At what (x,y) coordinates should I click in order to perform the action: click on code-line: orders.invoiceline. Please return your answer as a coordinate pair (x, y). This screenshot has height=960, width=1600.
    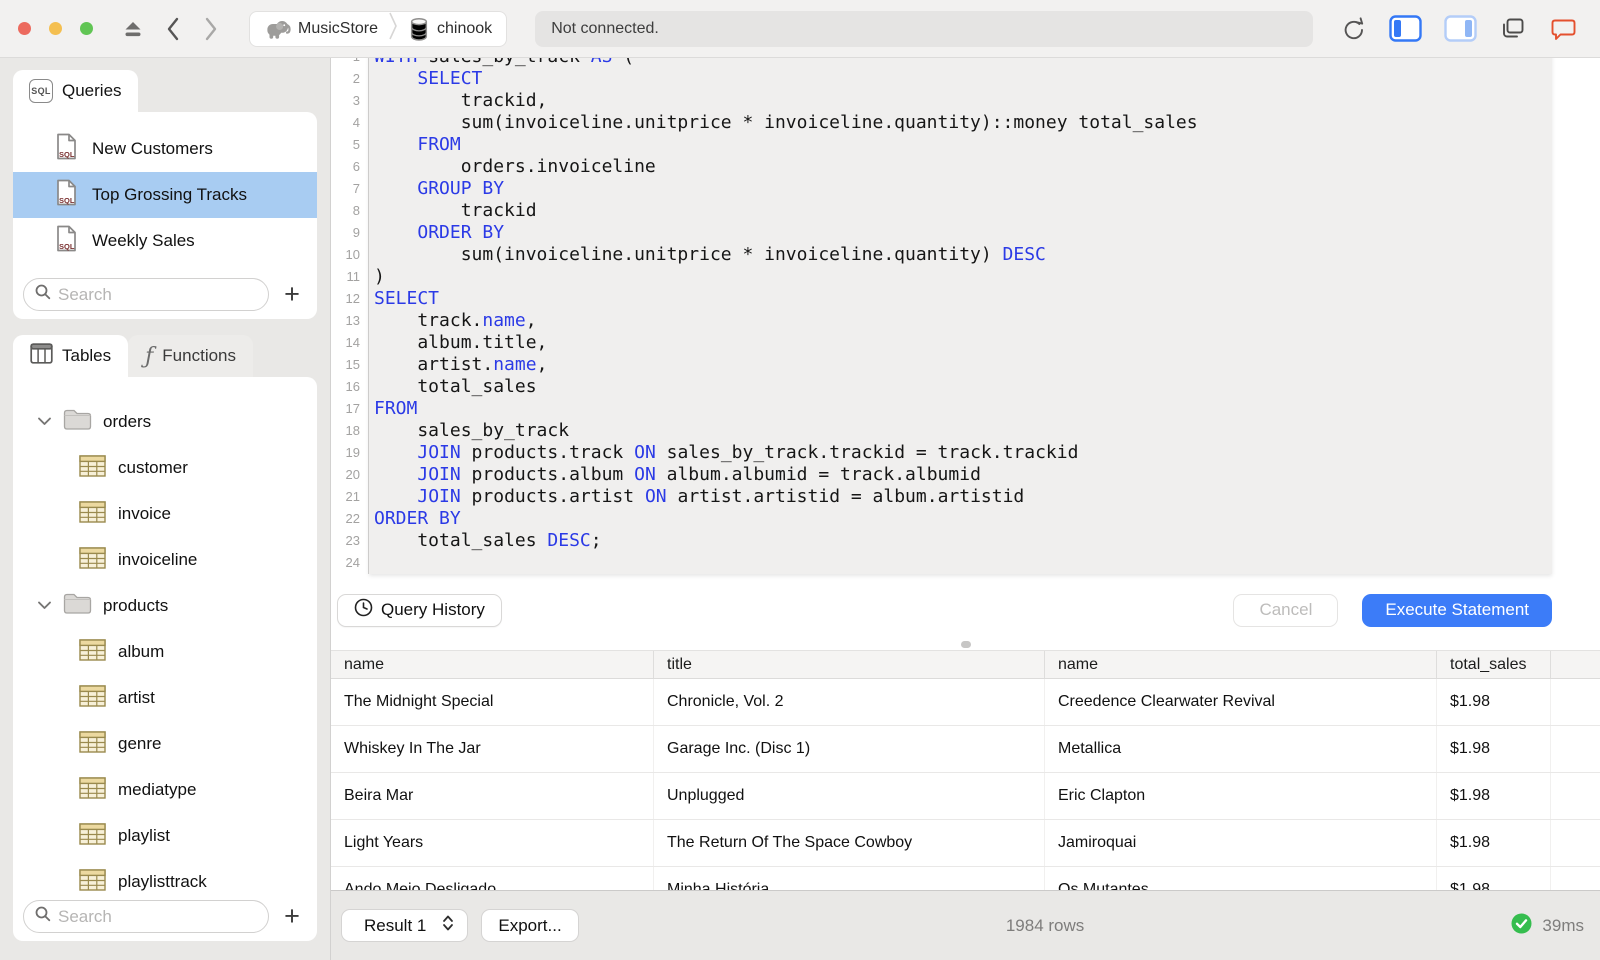
    Looking at the image, I should click on (963, 167).